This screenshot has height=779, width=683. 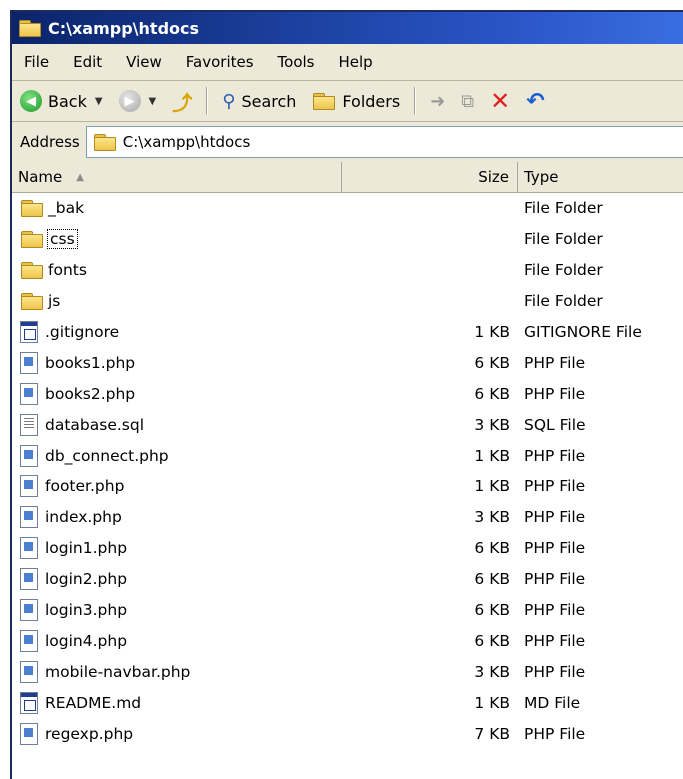 I want to click on back-button: ◀ Back ▼, so click(x=61, y=101).